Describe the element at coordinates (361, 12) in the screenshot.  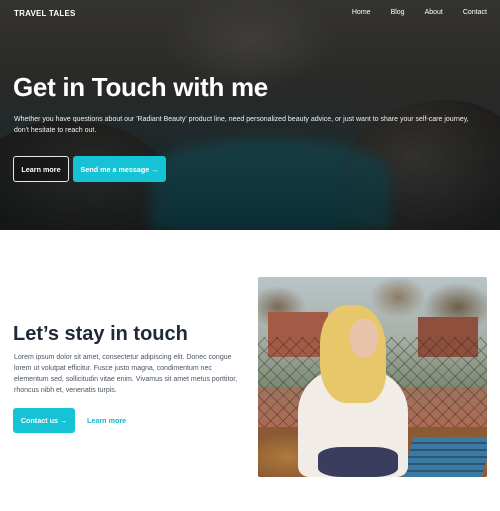
I see `nav-item-home: Home` at that location.